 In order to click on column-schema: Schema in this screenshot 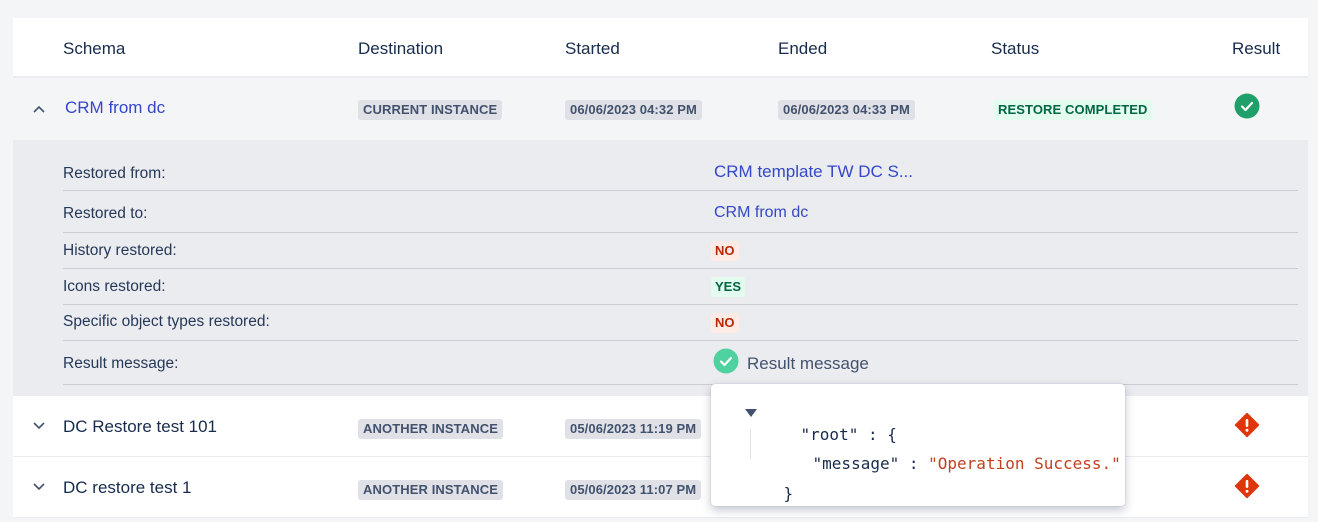, I will do `click(94, 49)`.